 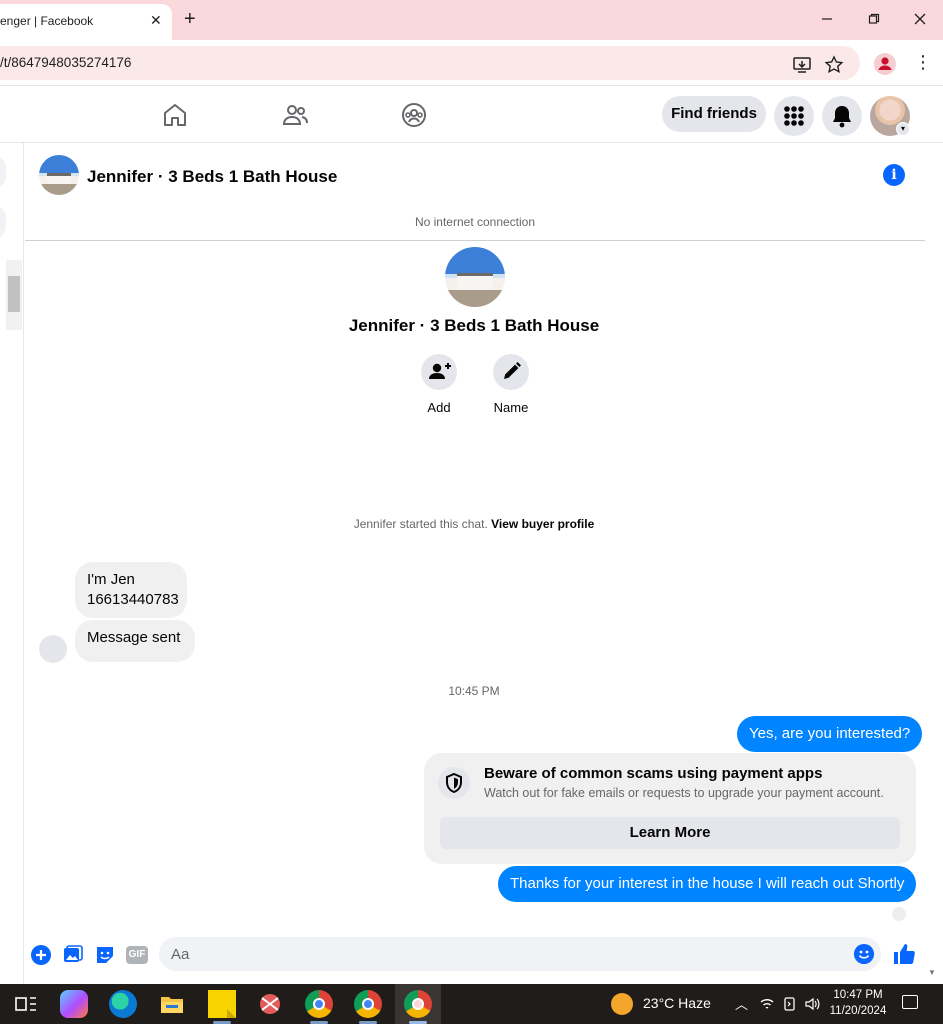 I want to click on bookmark-star-icon, so click(x=834, y=65).